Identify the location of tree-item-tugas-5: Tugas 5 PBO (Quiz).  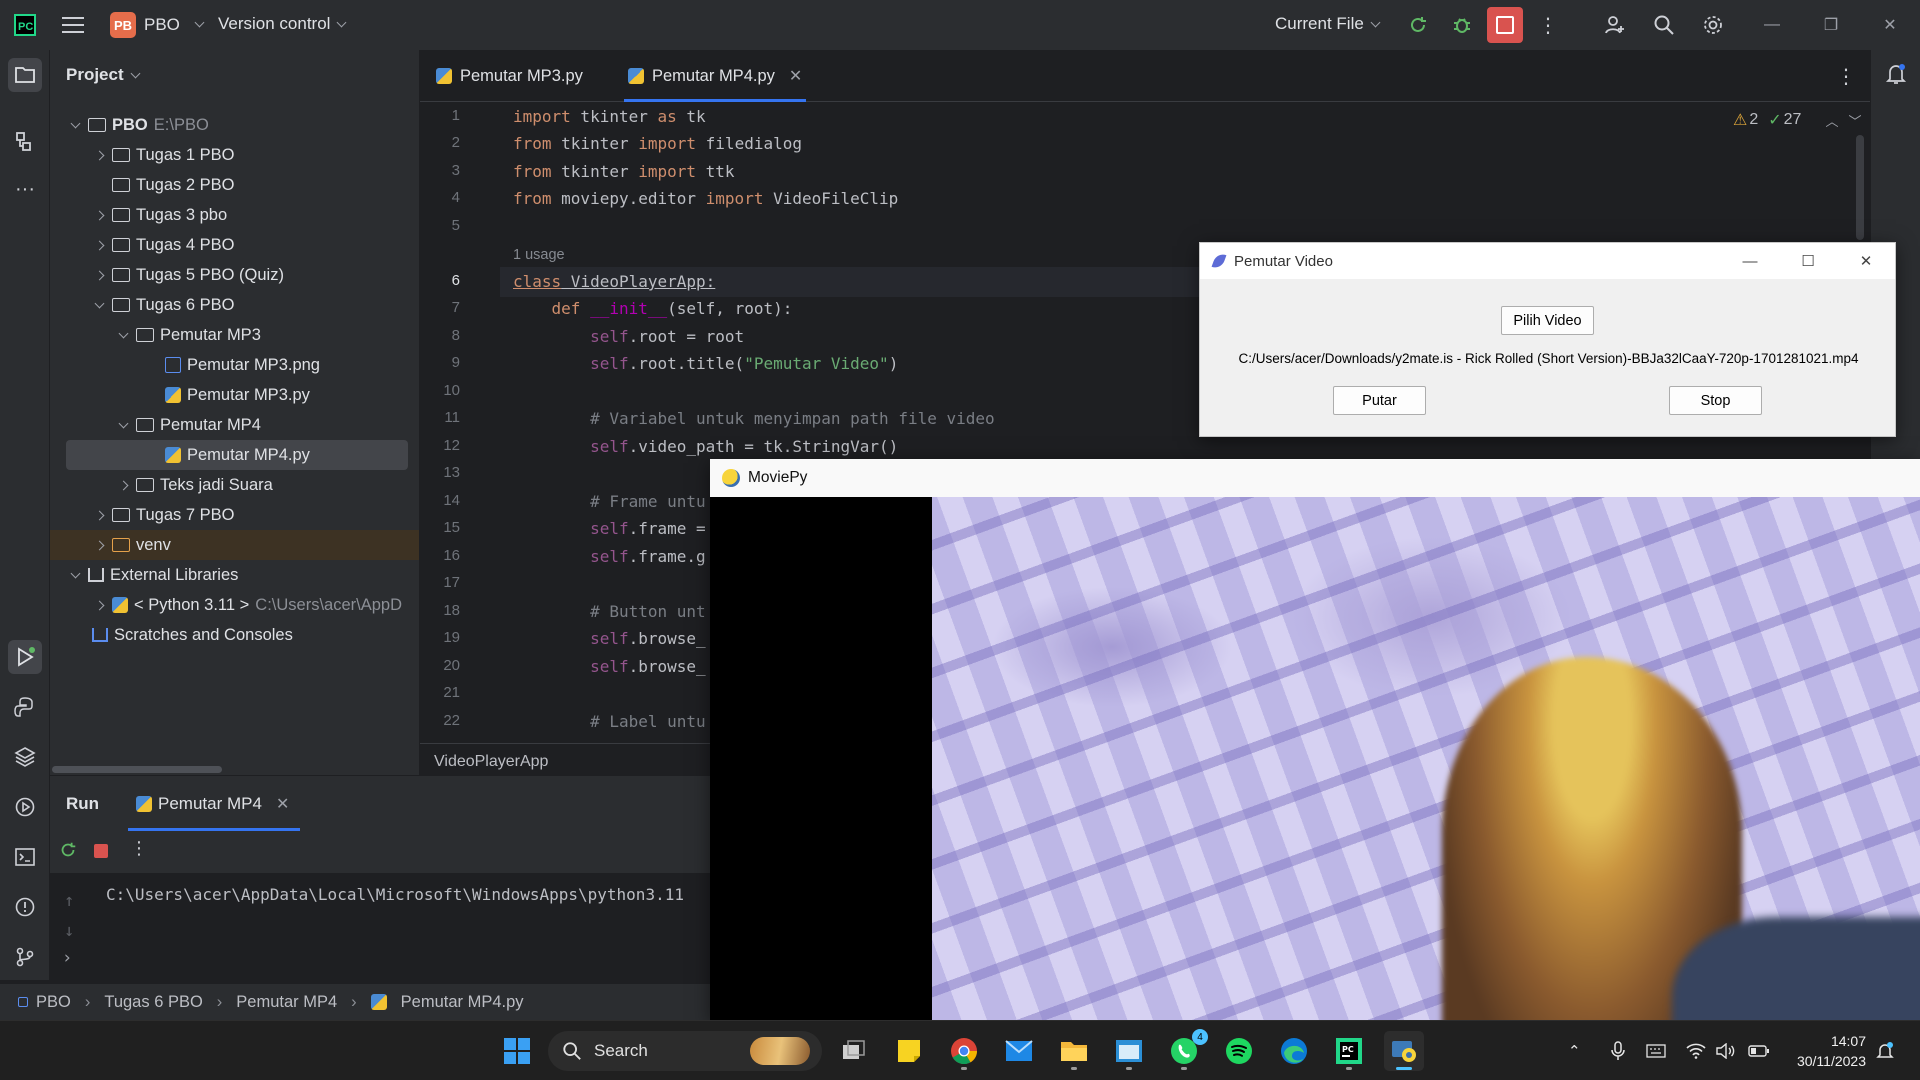
(234, 275).